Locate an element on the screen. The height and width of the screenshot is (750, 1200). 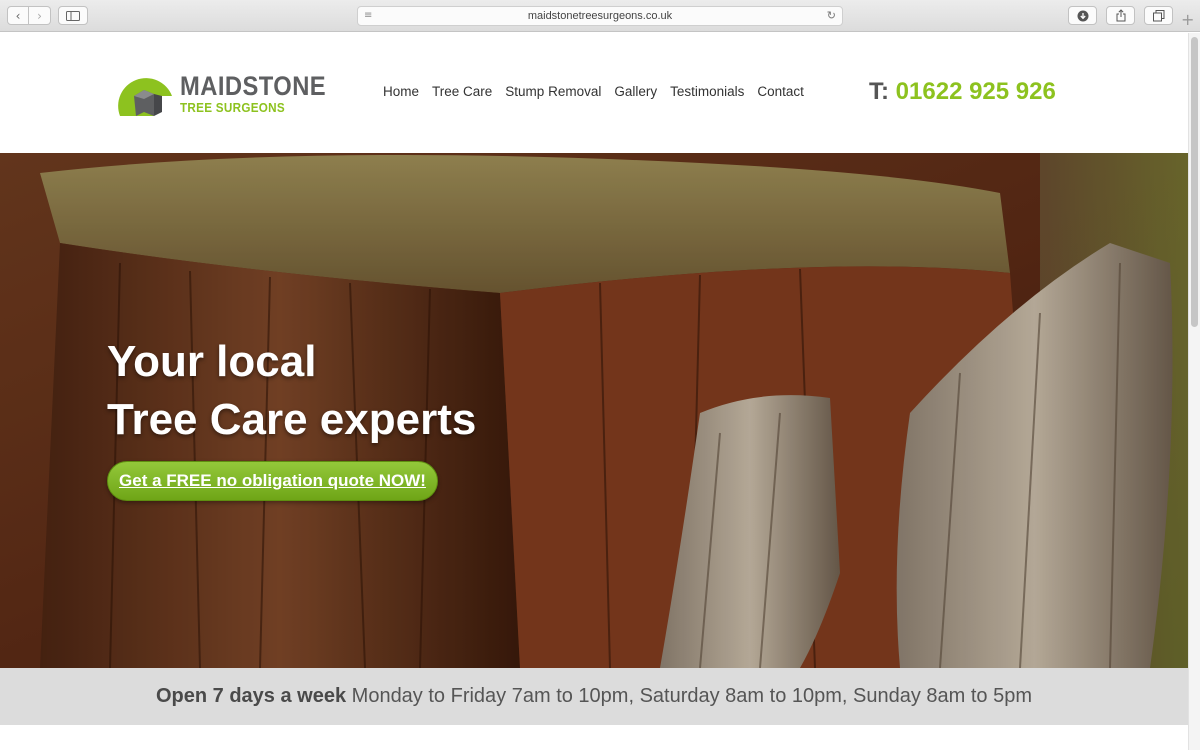
forward-button: › is located at coordinates (40, 15).